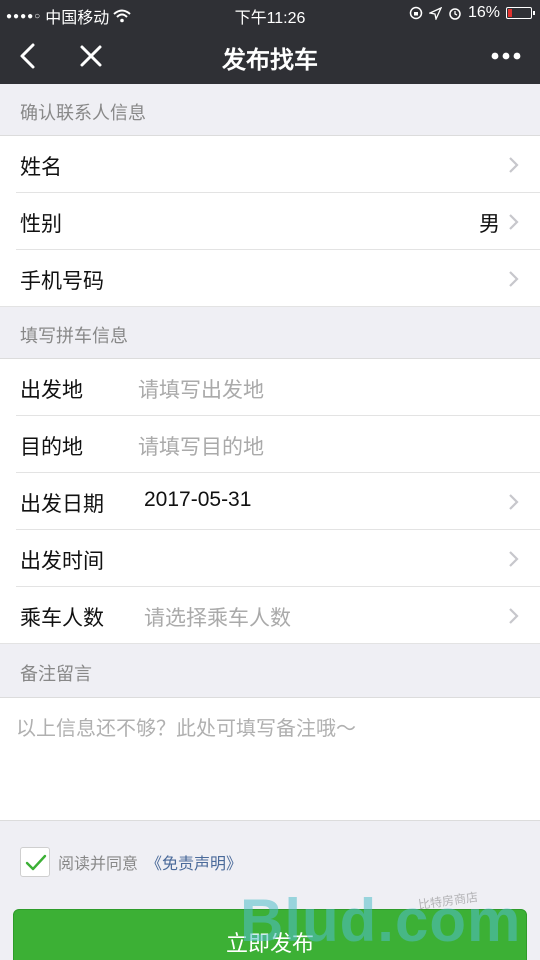 Image resolution: width=540 pixels, height=960 pixels. I want to click on status-bar: ●●●●○ 中国移动 下午11:26 16%, so click(270, 14).